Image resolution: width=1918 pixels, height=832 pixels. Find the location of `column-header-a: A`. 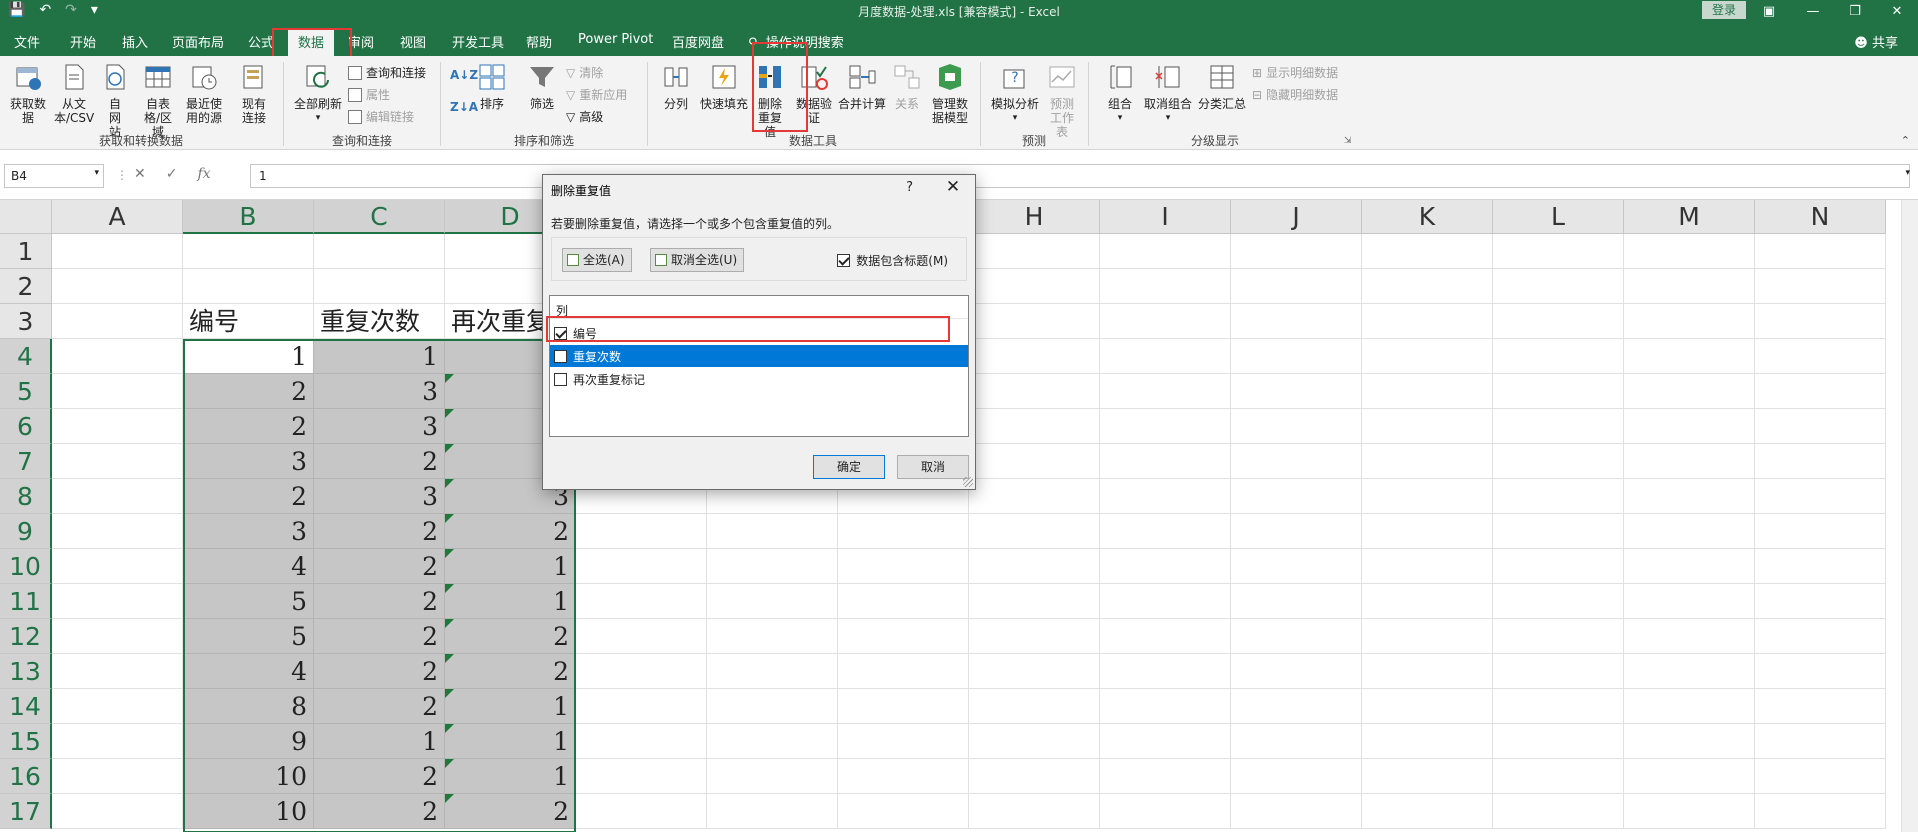

column-header-a: A is located at coordinates (117, 217).